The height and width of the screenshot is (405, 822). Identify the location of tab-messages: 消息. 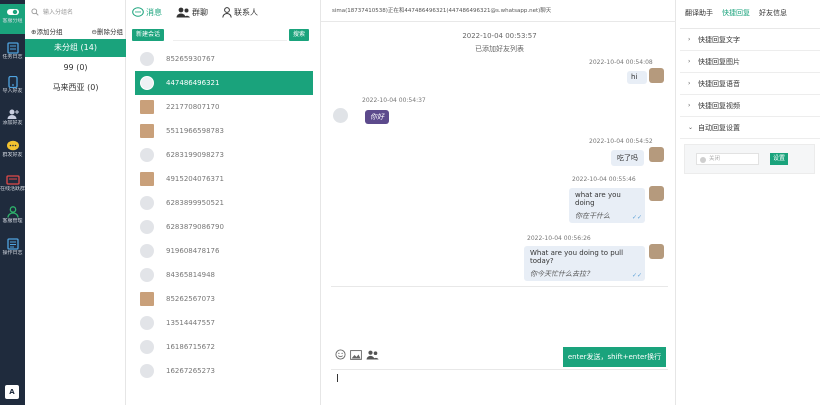
(147, 12).